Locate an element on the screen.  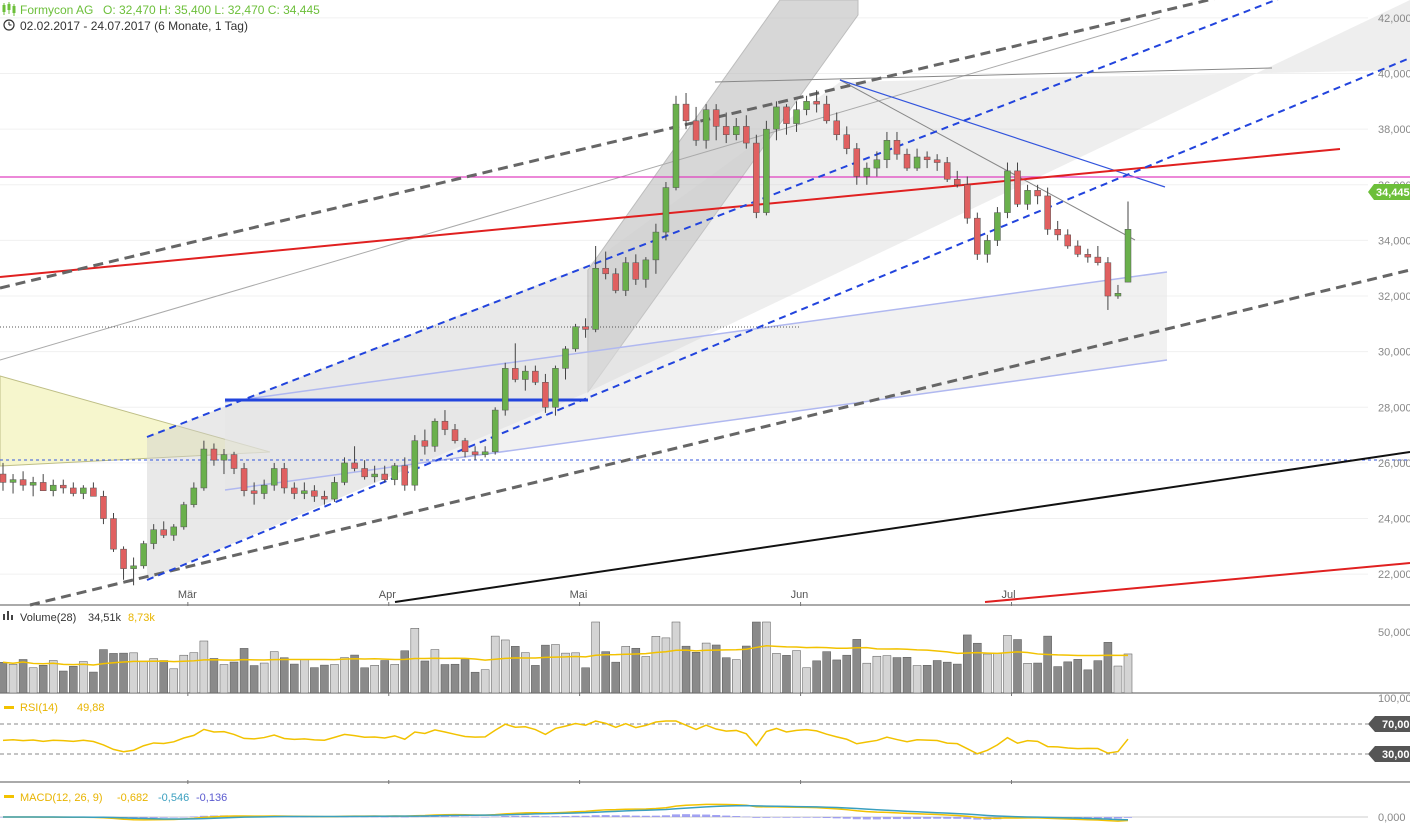
macd-signal-value: -0,546 is located at coordinates (173, 798).